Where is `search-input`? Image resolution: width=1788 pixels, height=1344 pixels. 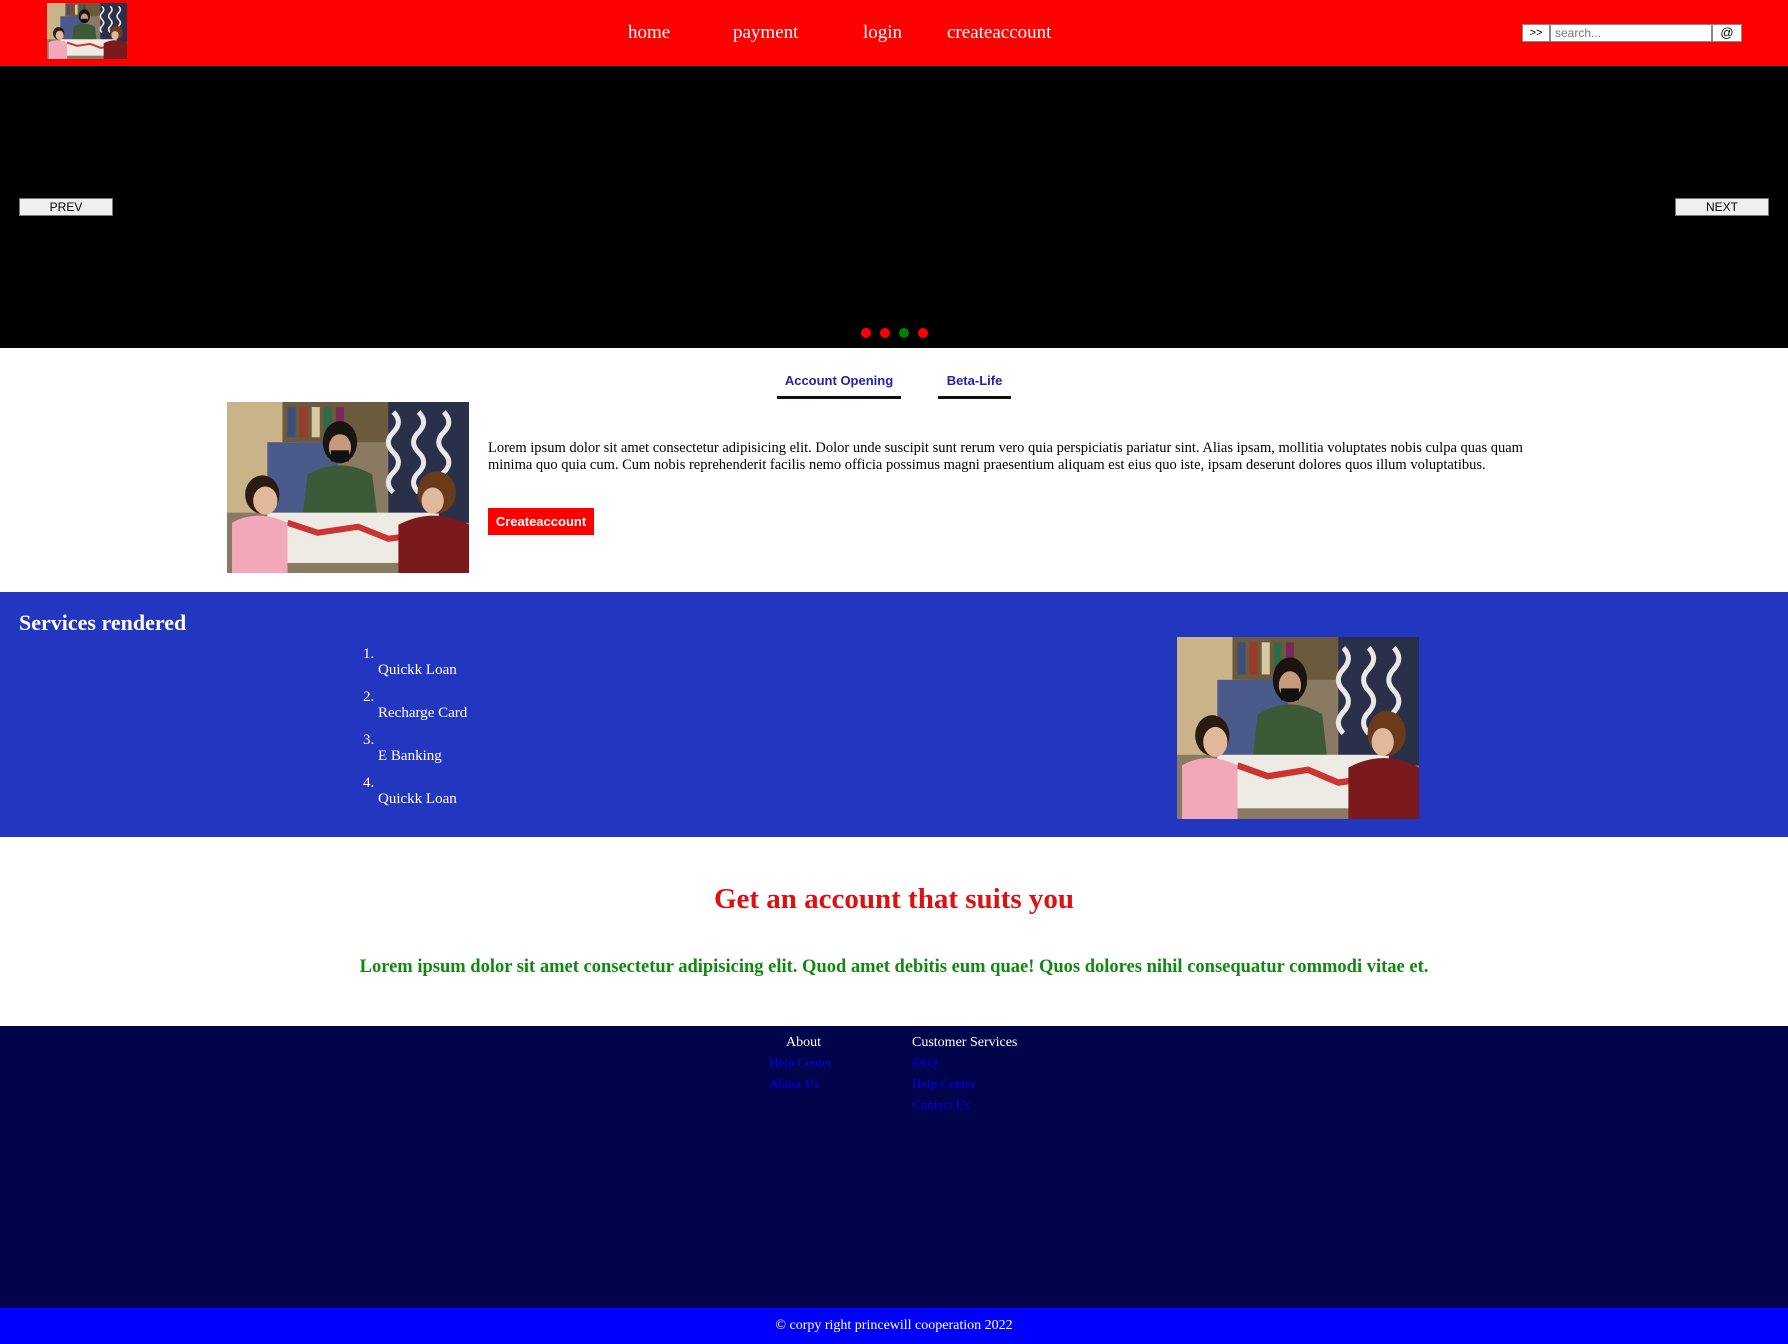 search-input is located at coordinates (1631, 33).